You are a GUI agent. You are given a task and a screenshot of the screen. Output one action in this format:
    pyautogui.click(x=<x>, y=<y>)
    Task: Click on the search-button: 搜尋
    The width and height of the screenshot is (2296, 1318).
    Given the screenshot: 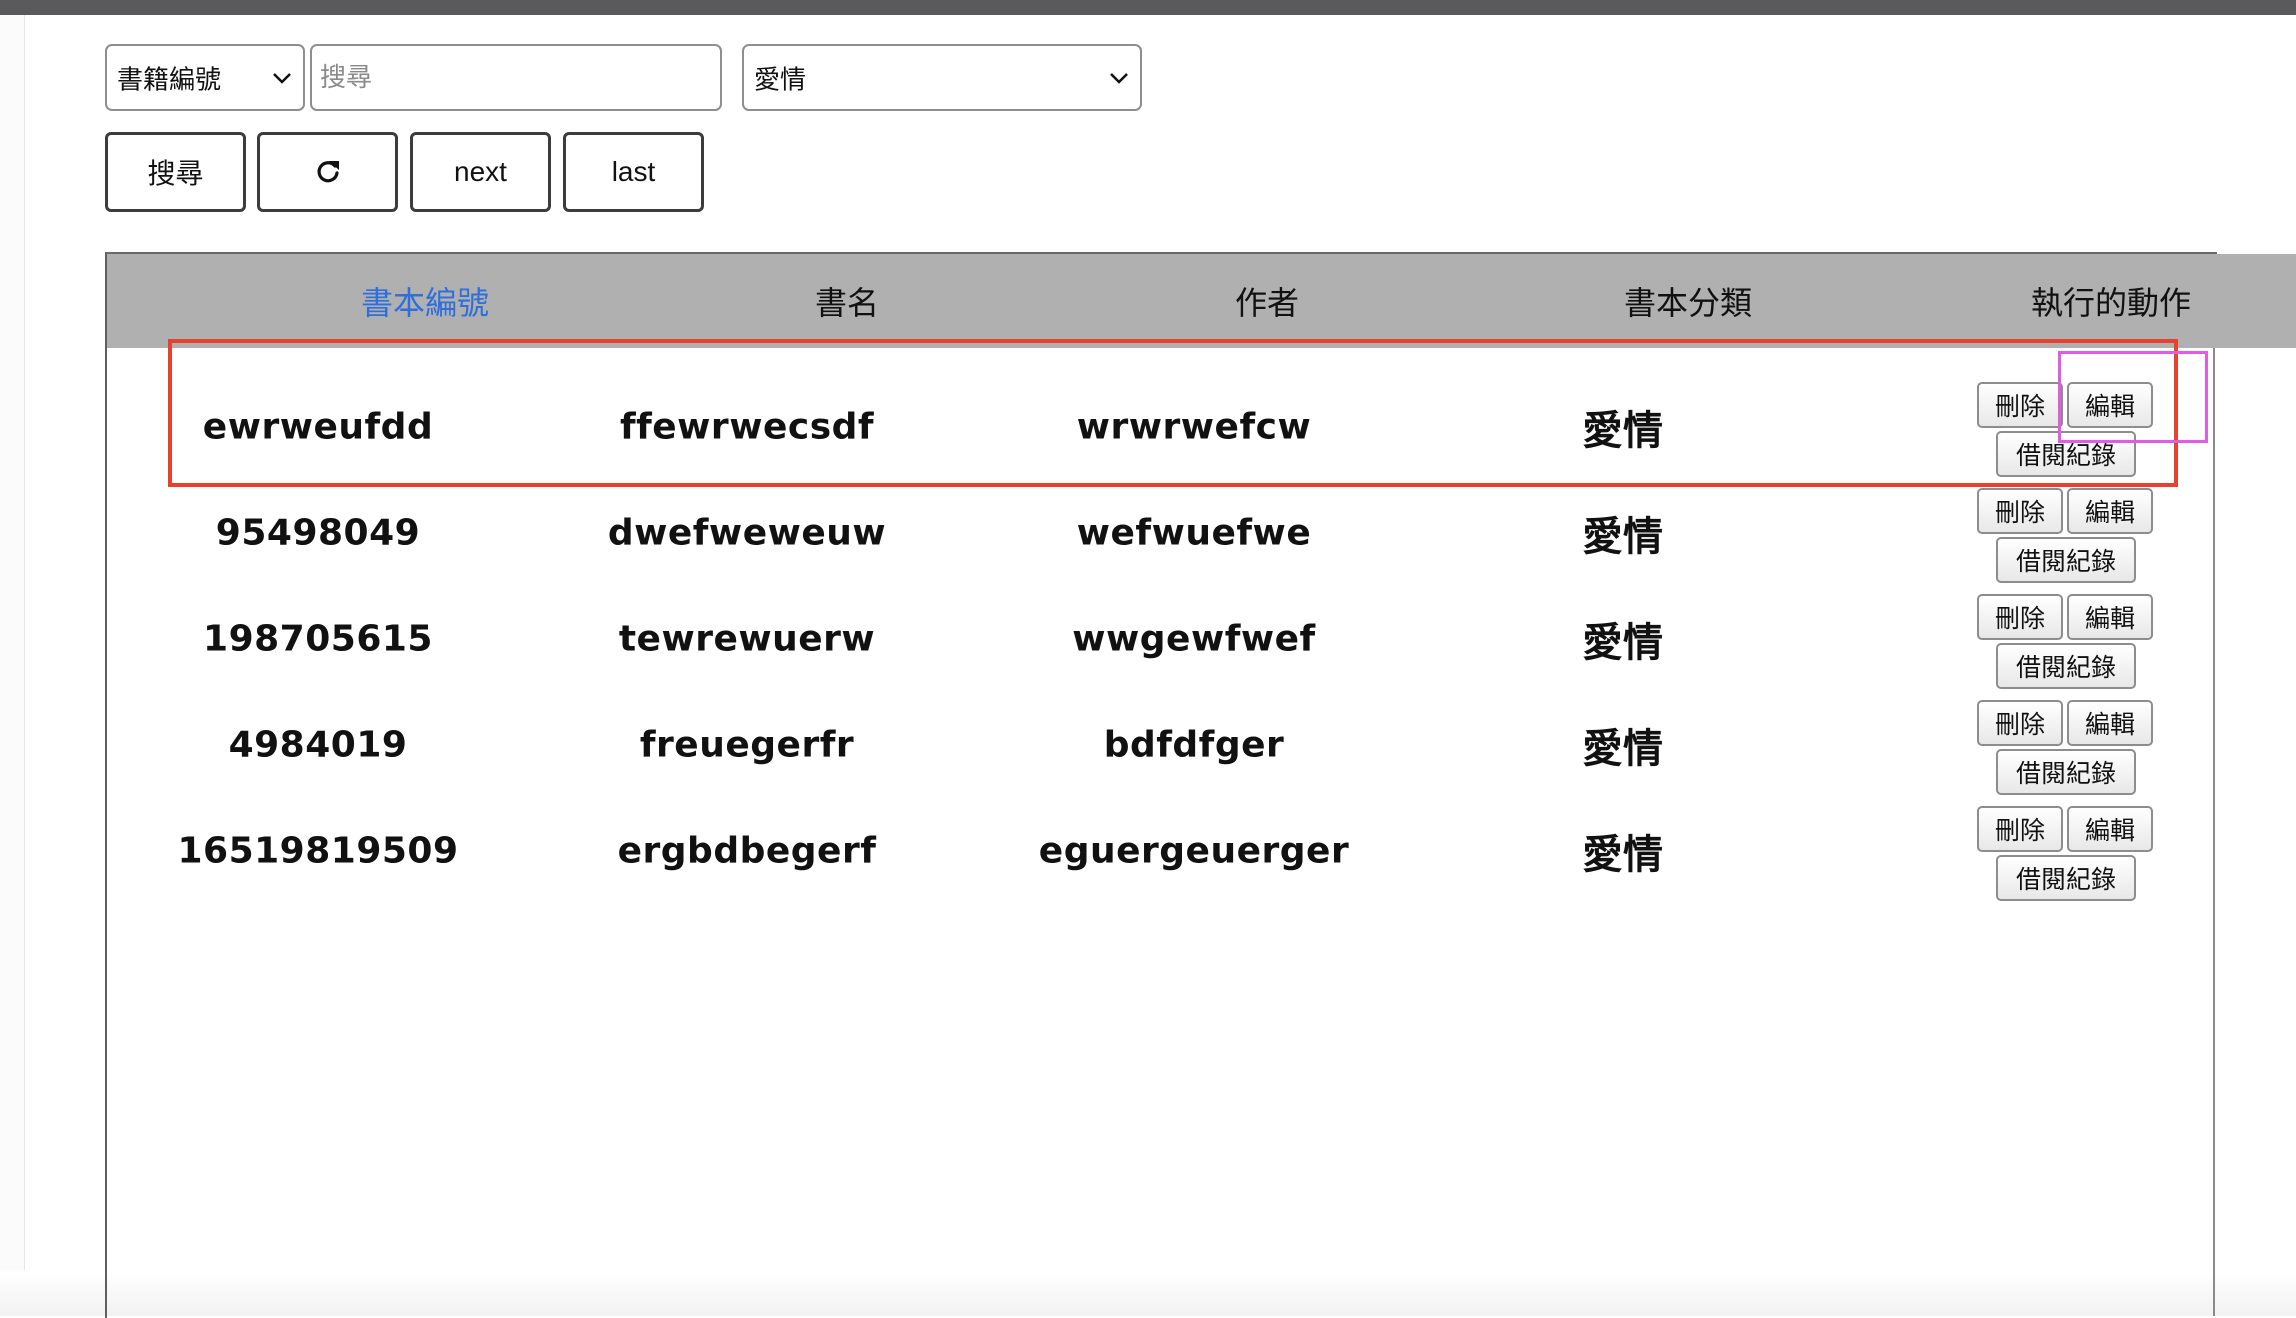 What is the action you would take?
    pyautogui.click(x=175, y=172)
    